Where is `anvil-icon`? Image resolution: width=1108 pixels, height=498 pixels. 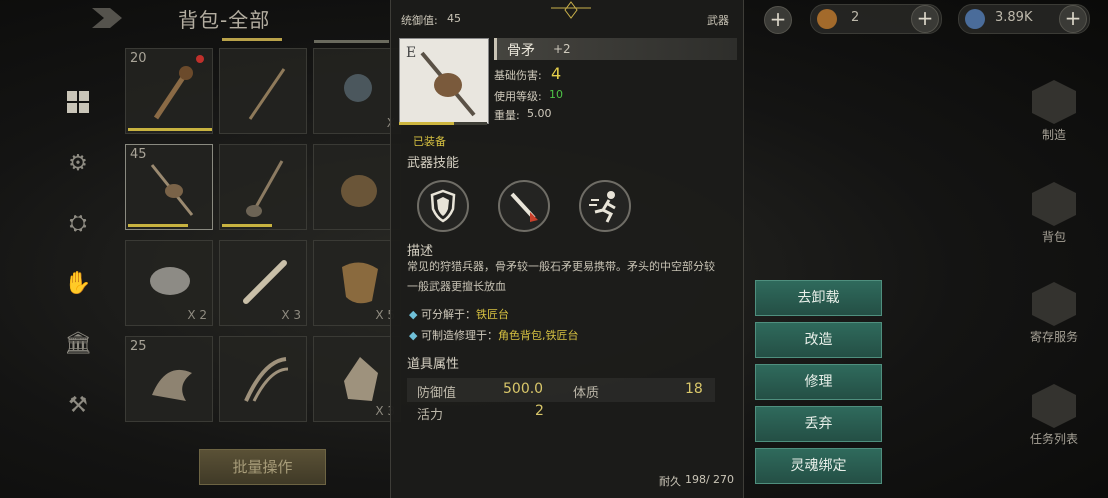
anvil-icon is located at coordinates (1054, 102).